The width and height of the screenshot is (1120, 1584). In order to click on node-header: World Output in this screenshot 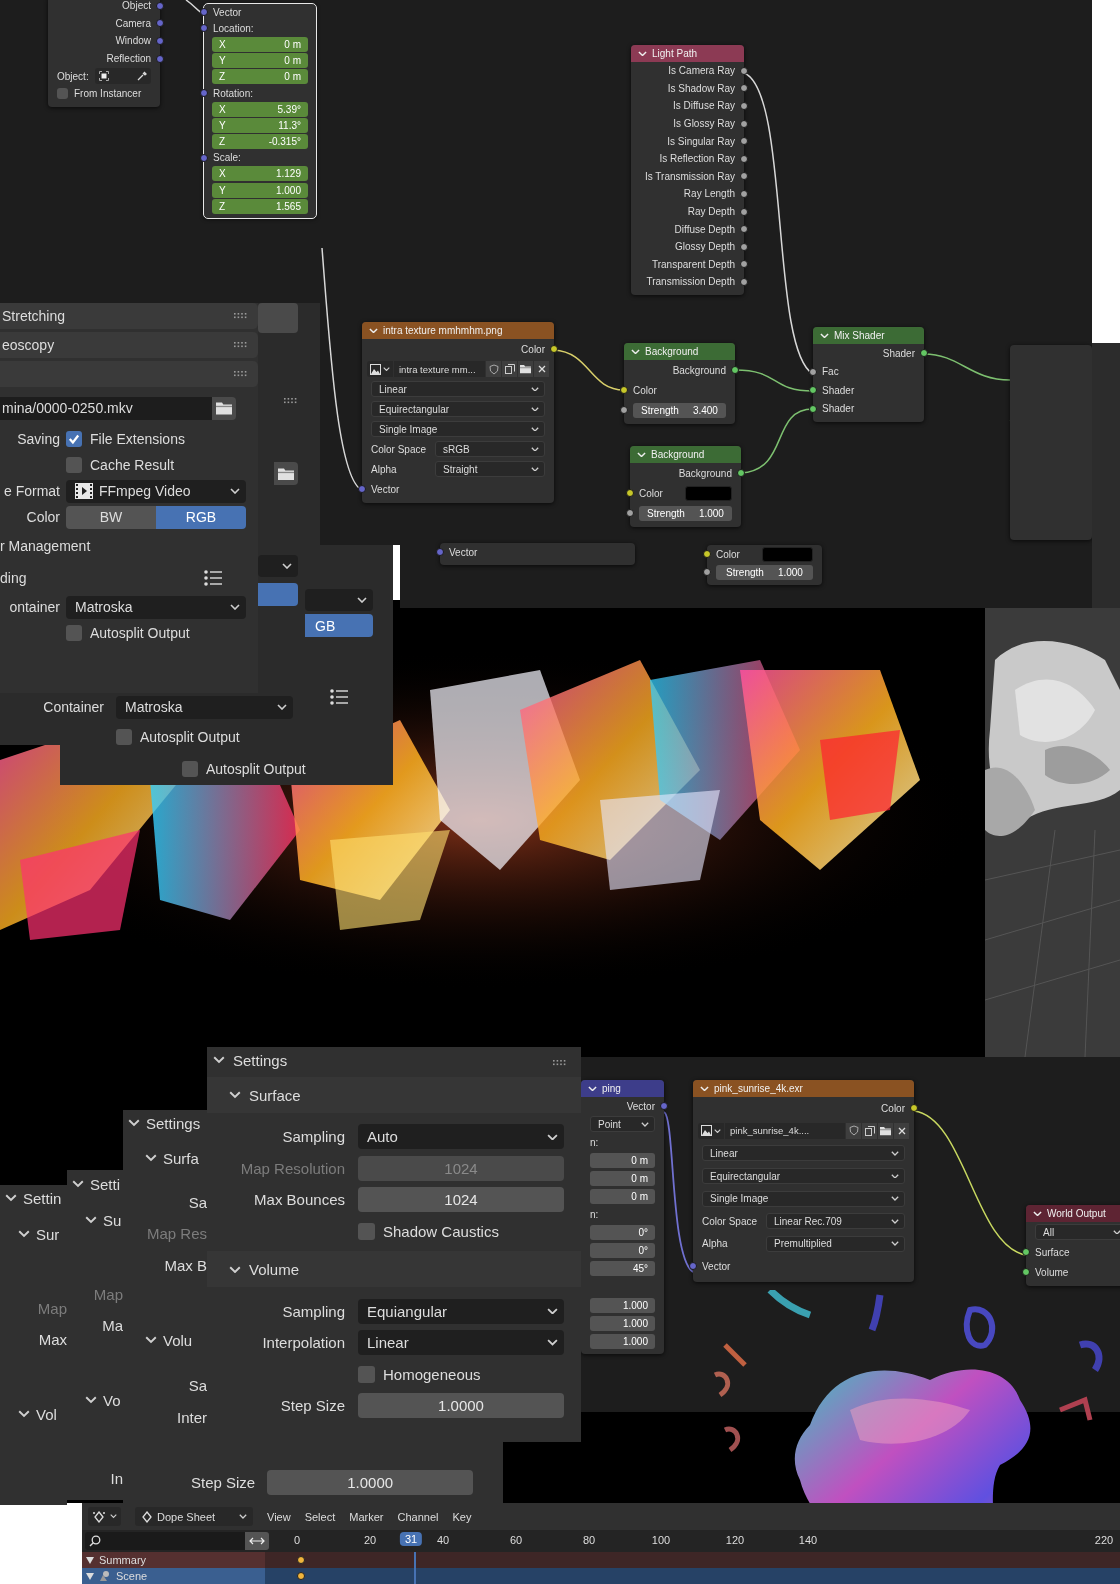, I will do `click(1073, 1213)`.